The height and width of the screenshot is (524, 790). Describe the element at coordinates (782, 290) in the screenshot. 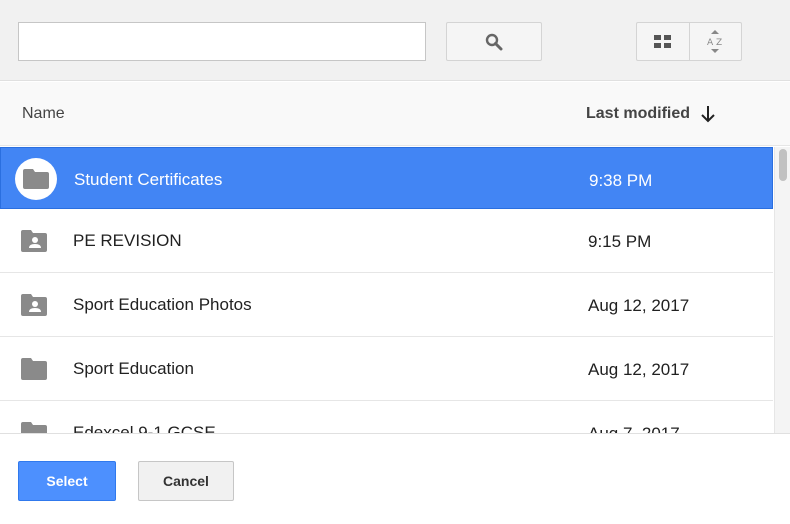

I see `list-scrollbar` at that location.